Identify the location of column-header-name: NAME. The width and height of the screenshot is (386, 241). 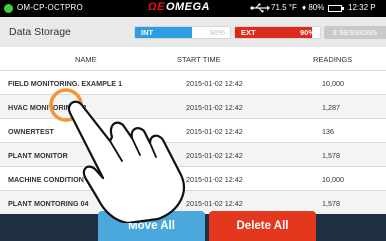
(86, 59).